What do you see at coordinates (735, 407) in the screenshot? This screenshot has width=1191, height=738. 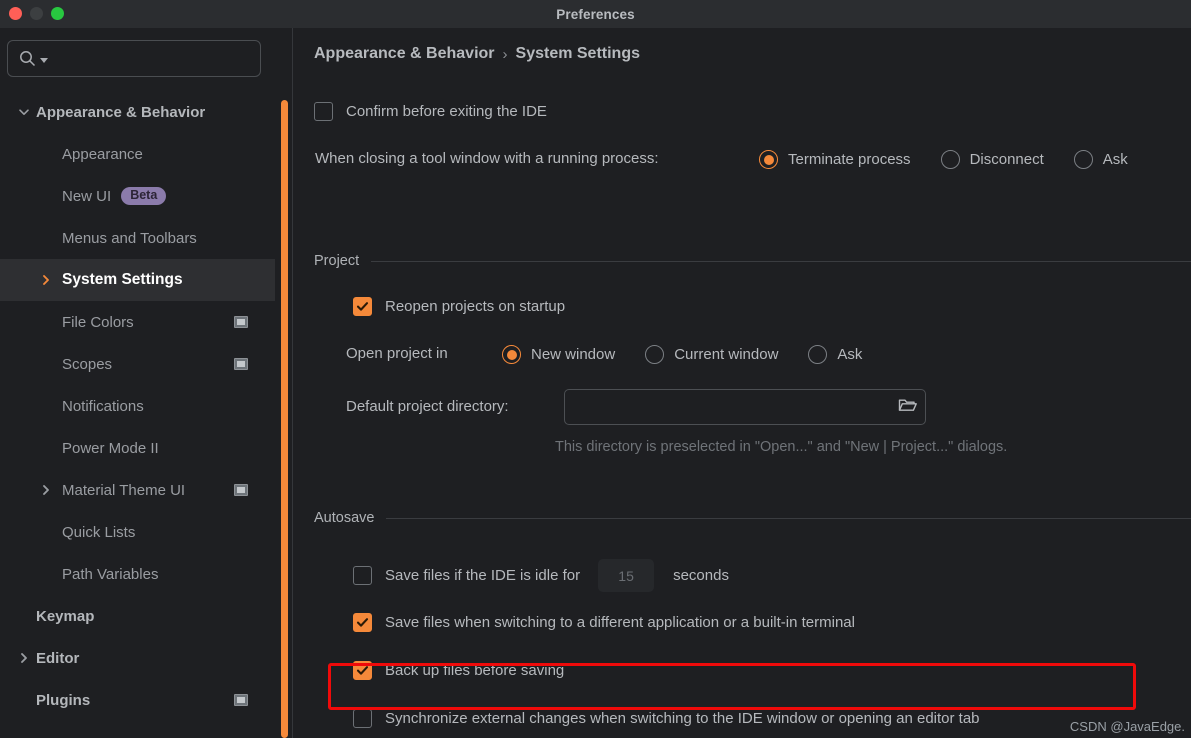 I see `default-project-directory-input` at bounding box center [735, 407].